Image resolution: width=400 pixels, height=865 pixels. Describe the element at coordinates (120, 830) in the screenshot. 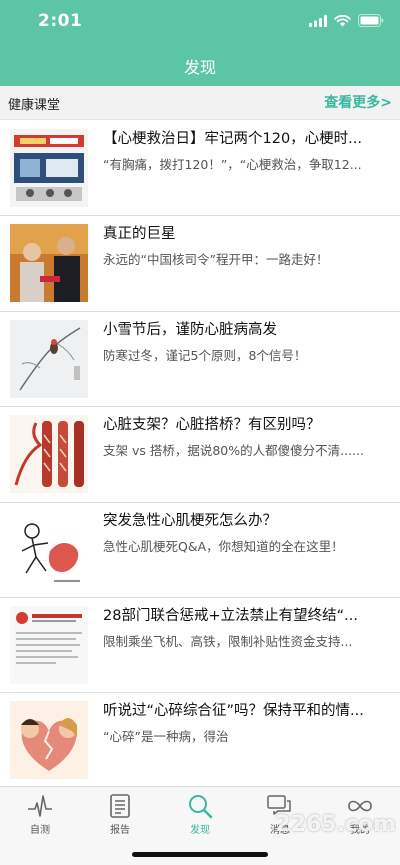

I see `tab-label: 报告` at that location.